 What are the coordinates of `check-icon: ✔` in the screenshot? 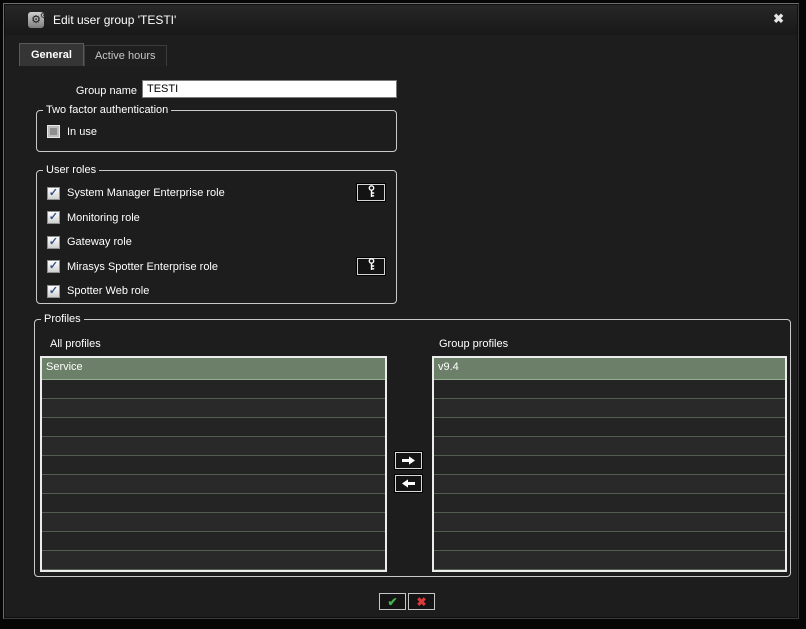 It's located at (392, 601).